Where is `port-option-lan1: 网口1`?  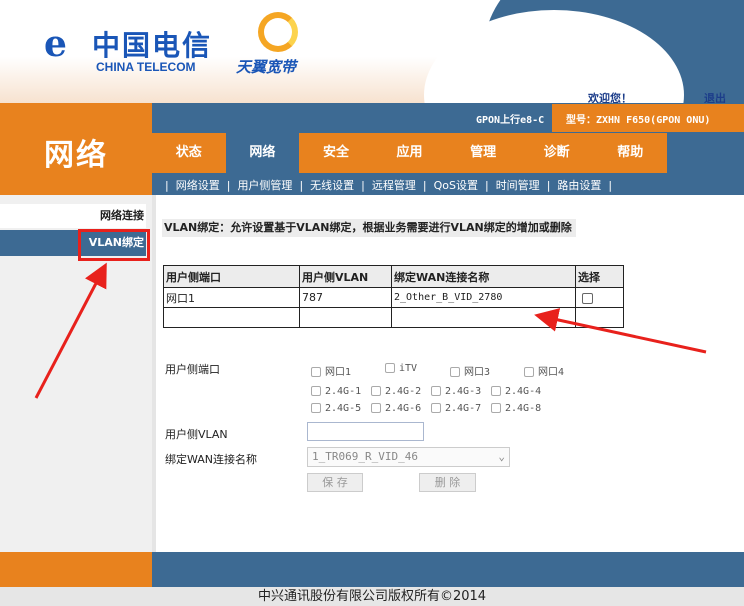
port-option-lan1: 网口1 is located at coordinates (331, 370).